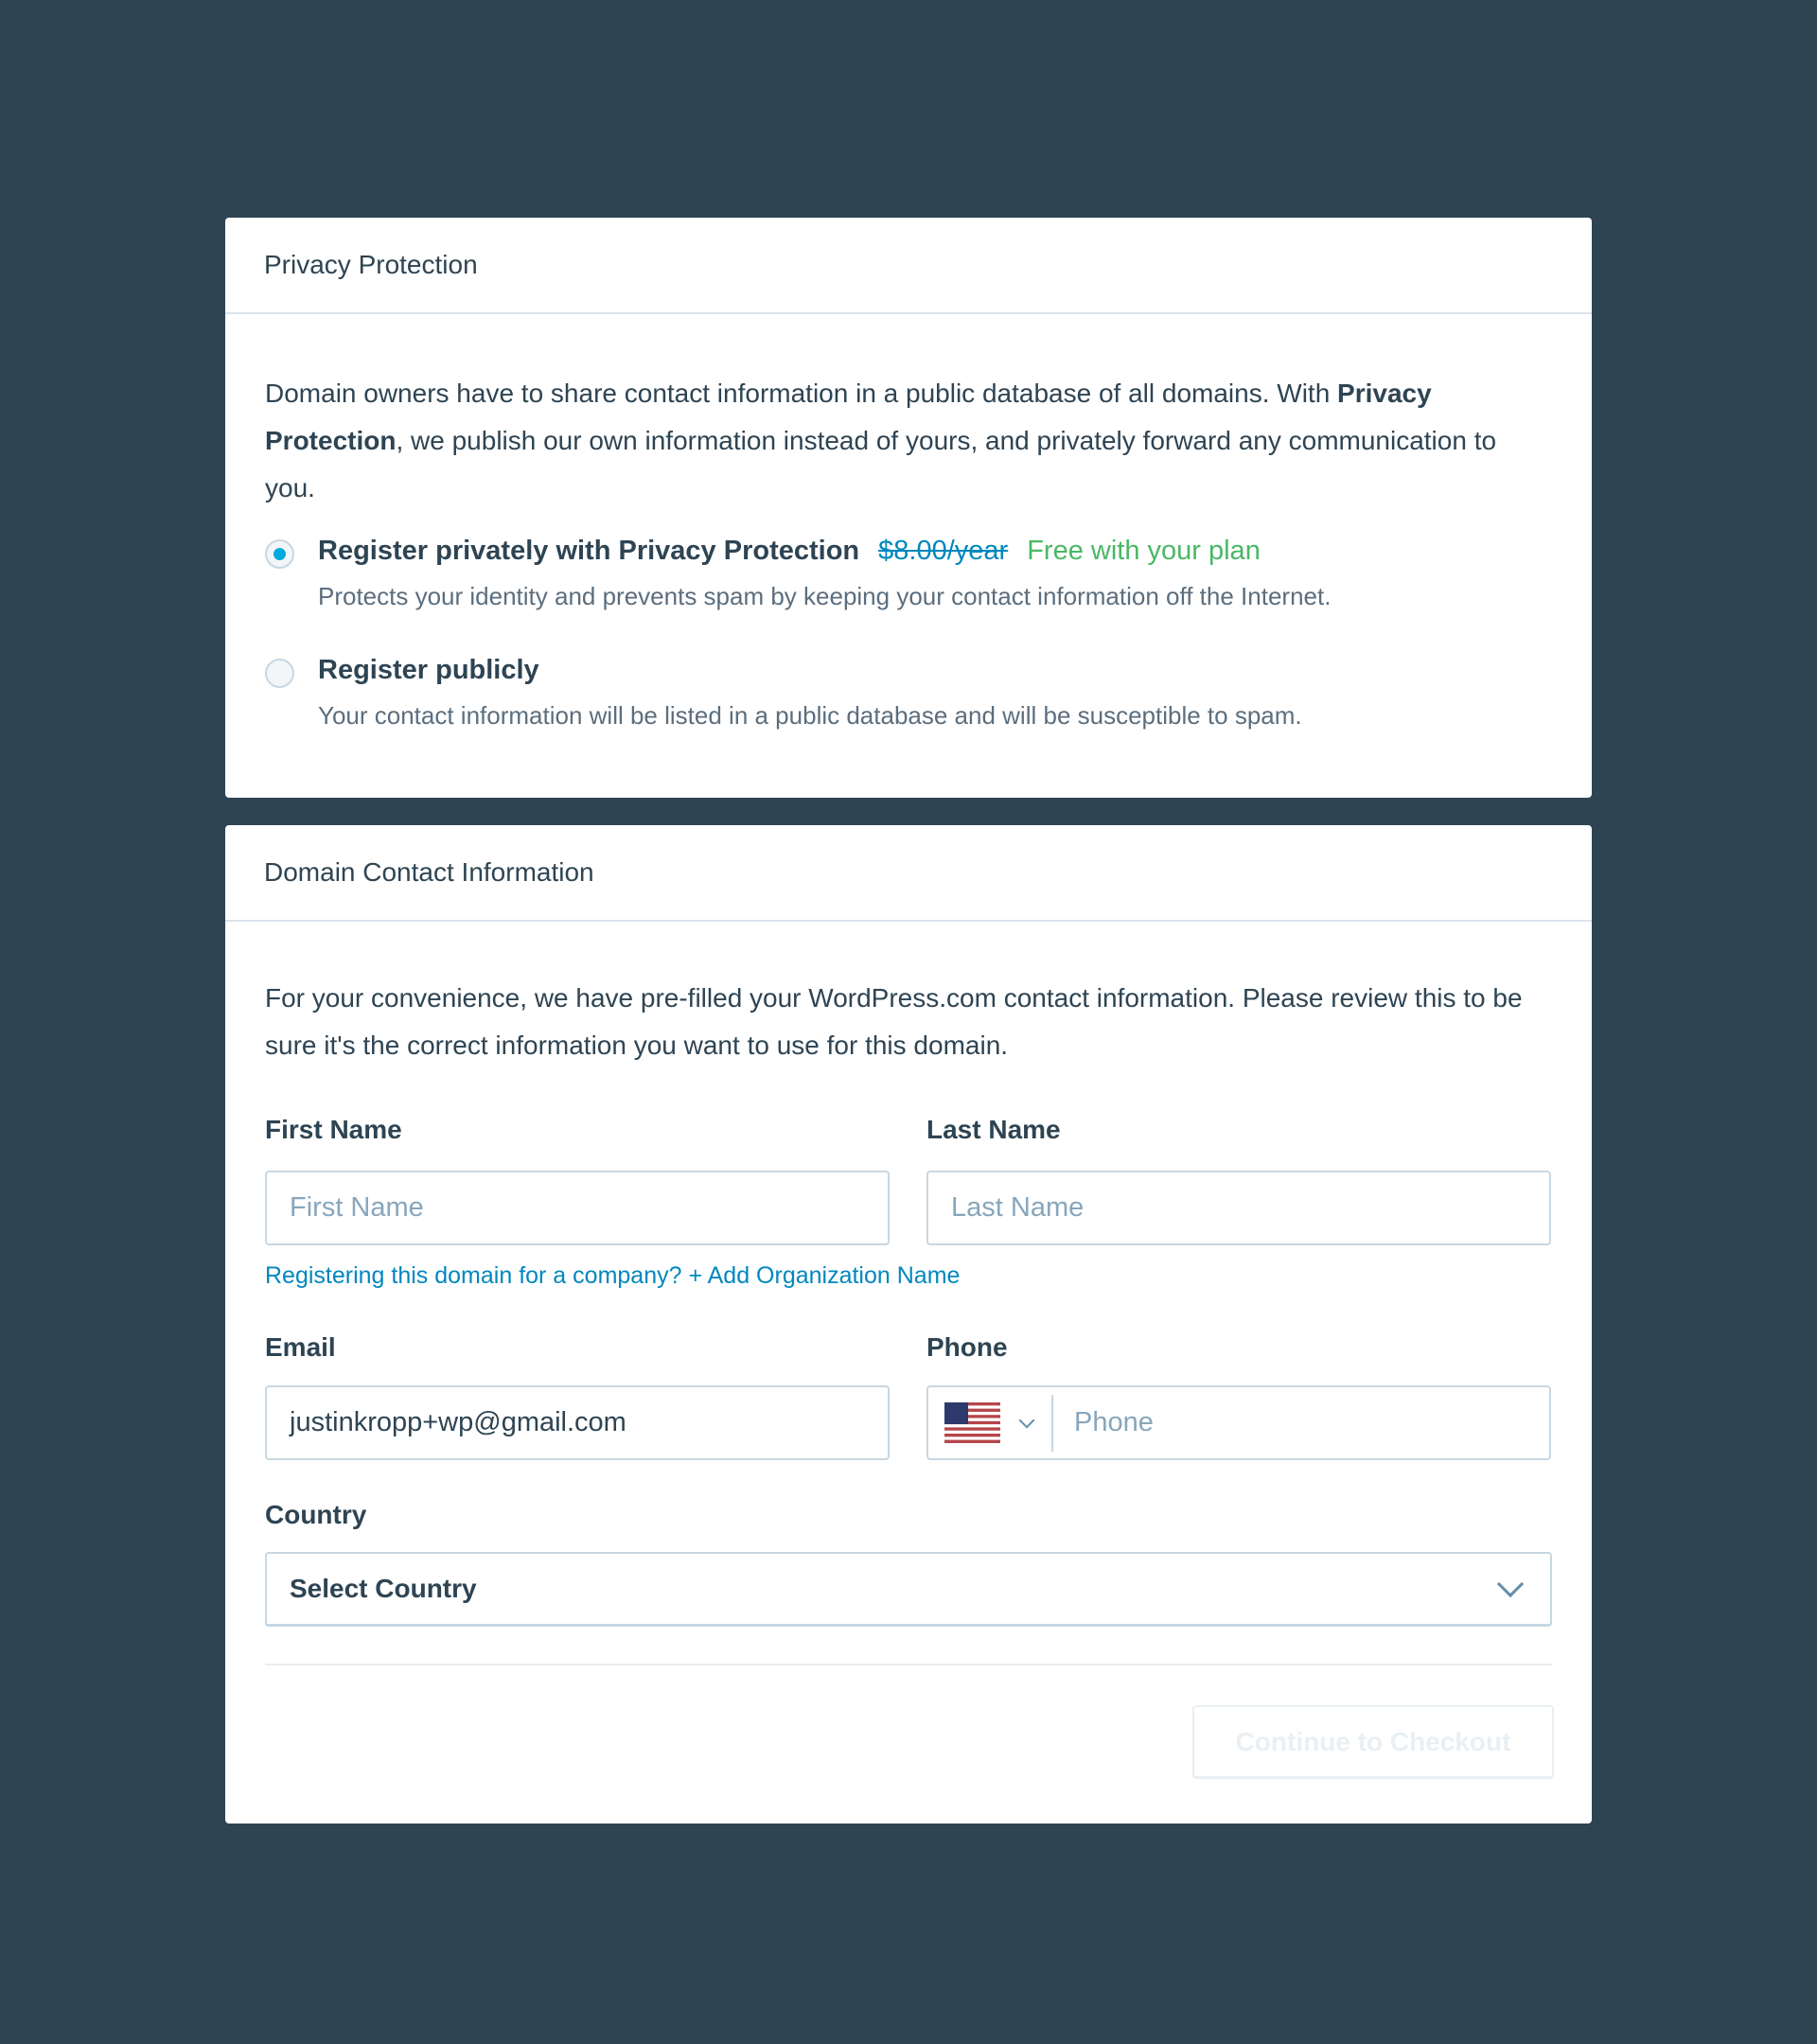 The image size is (1817, 2044). I want to click on placeholder: First Name, so click(357, 1207).